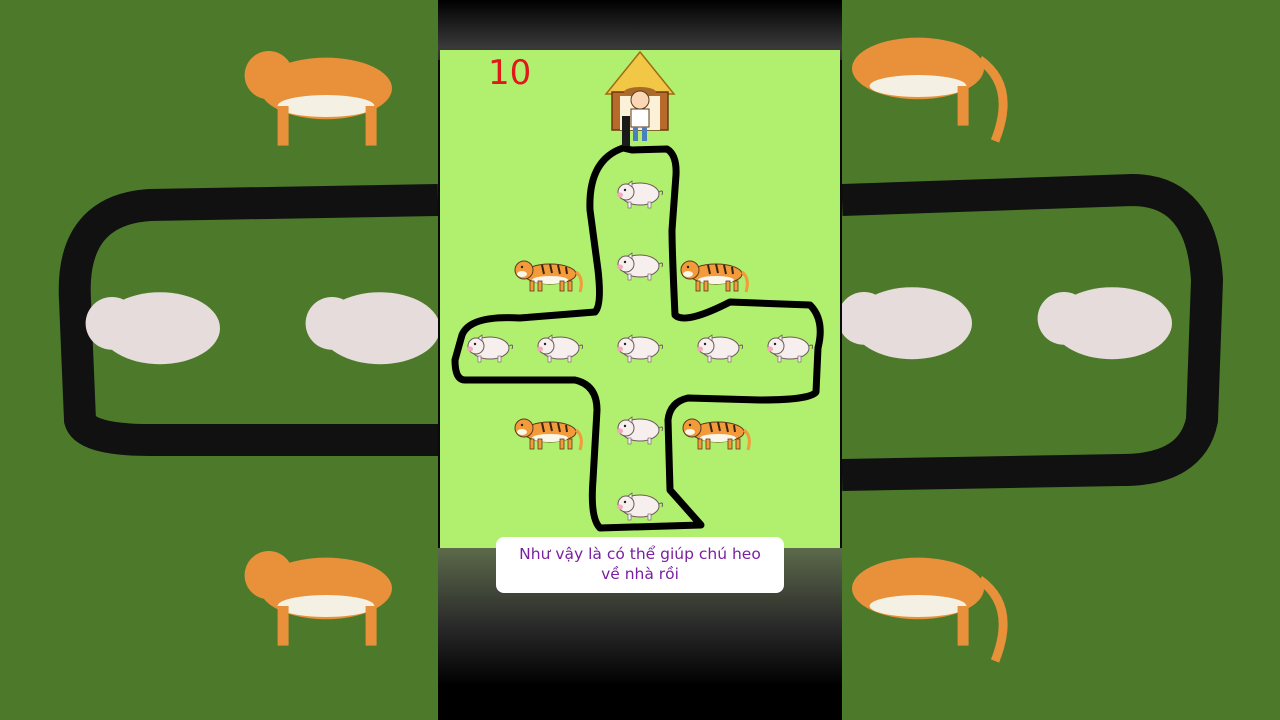  I want to click on caption-line-1: Như vậy là có thể giúp chú heo, so click(640, 554).